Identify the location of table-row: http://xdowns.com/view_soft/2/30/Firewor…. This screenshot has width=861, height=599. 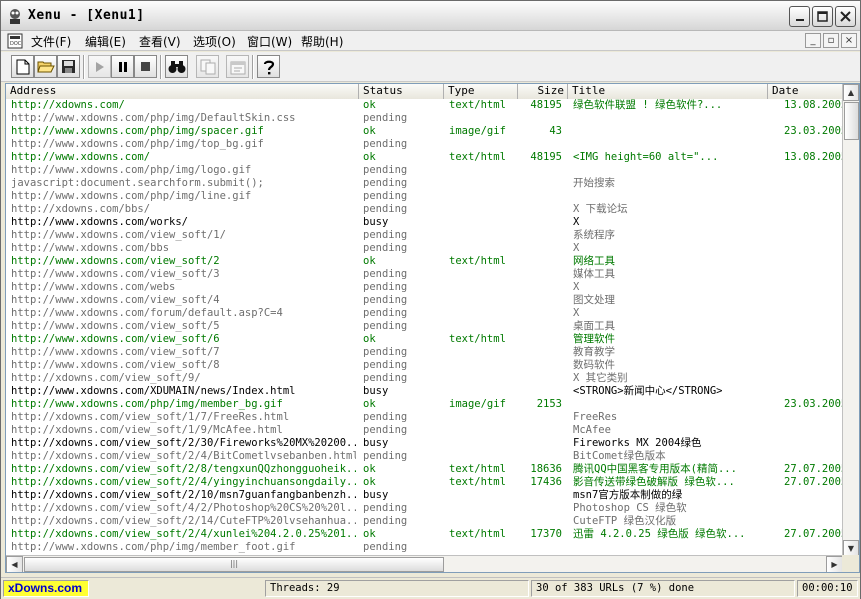
(424, 443).